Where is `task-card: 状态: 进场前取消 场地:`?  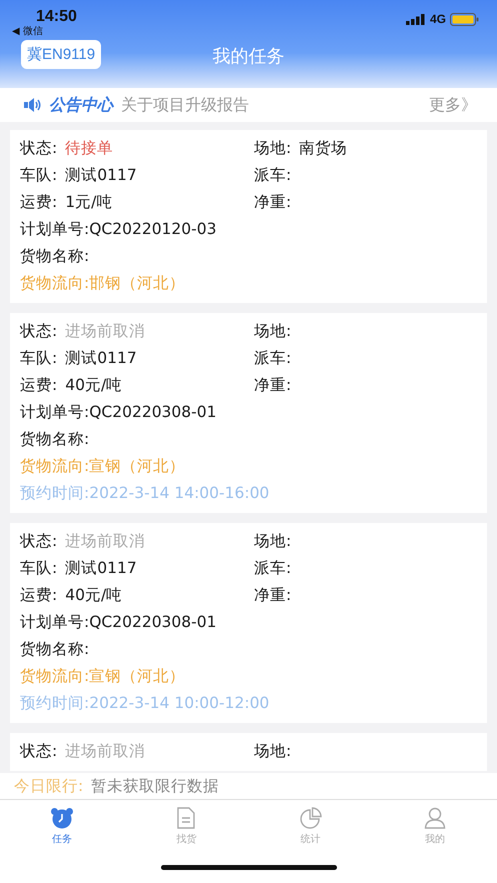 task-card: 状态: 进场前取消 场地: is located at coordinates (248, 752).